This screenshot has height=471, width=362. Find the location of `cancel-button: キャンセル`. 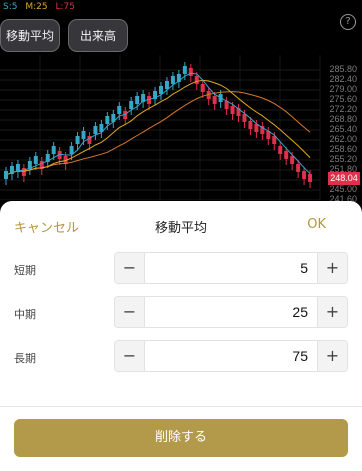

cancel-button: キャンセル is located at coordinates (46, 226).